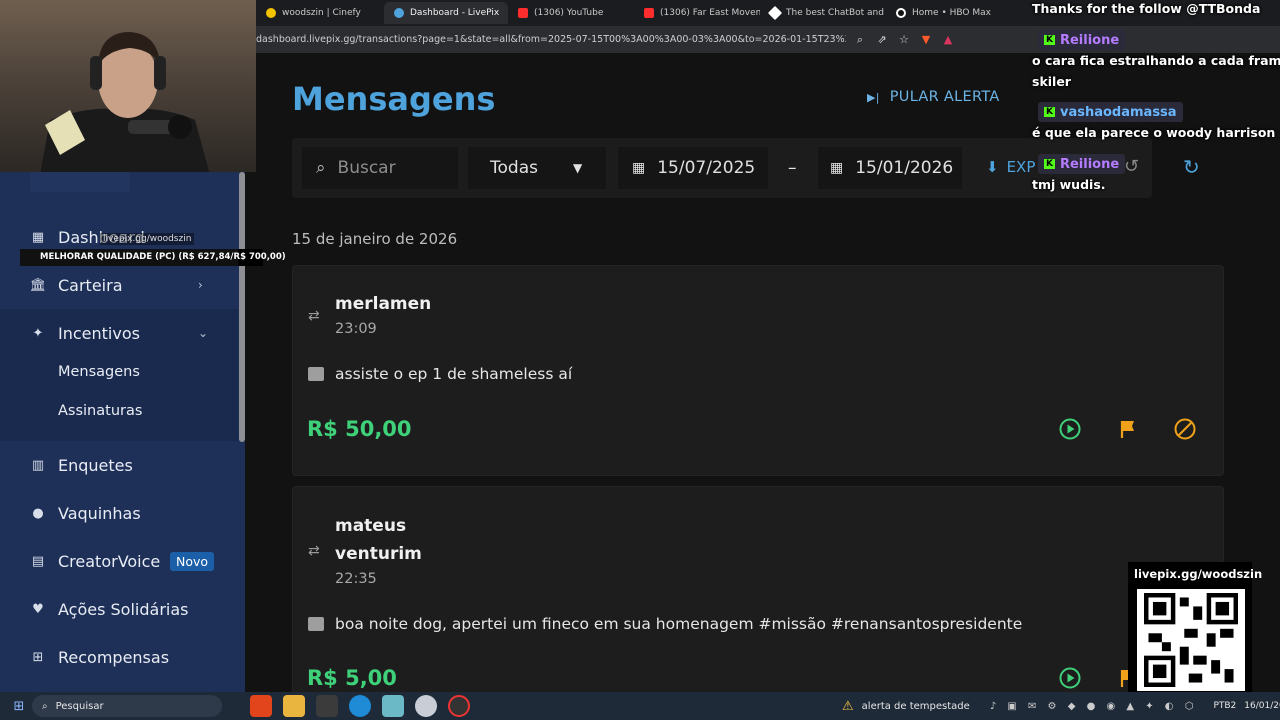 This screenshot has width=1280, height=720. What do you see at coordinates (271, 13) in the screenshot?
I see `cinefy-favicon-icon` at bounding box center [271, 13].